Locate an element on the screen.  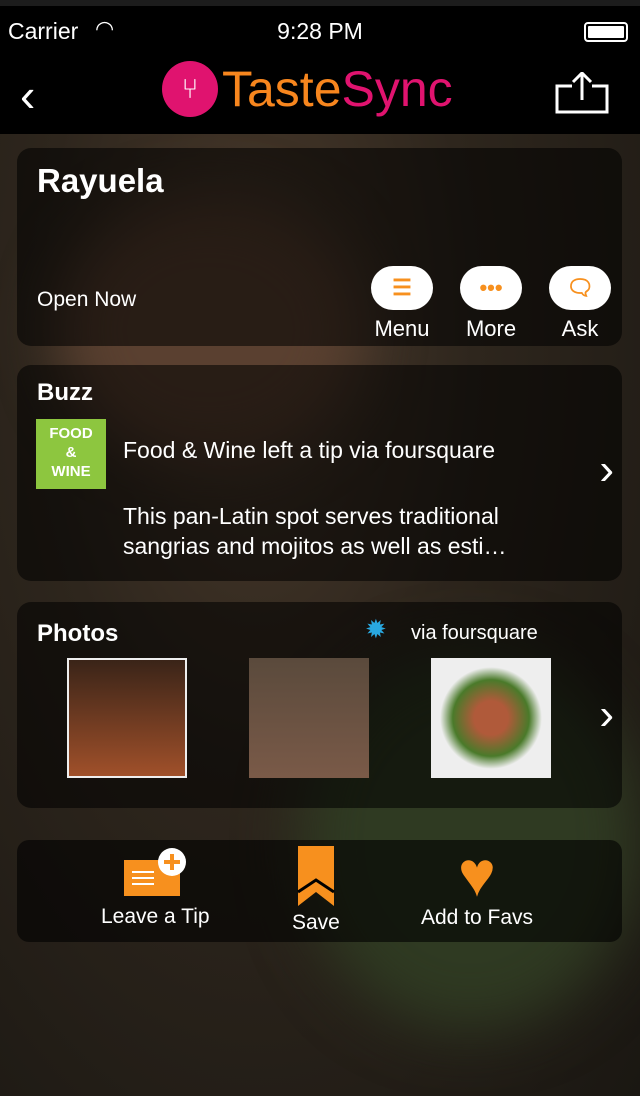
heart-icon: ♥ is located at coordinates (477, 874).